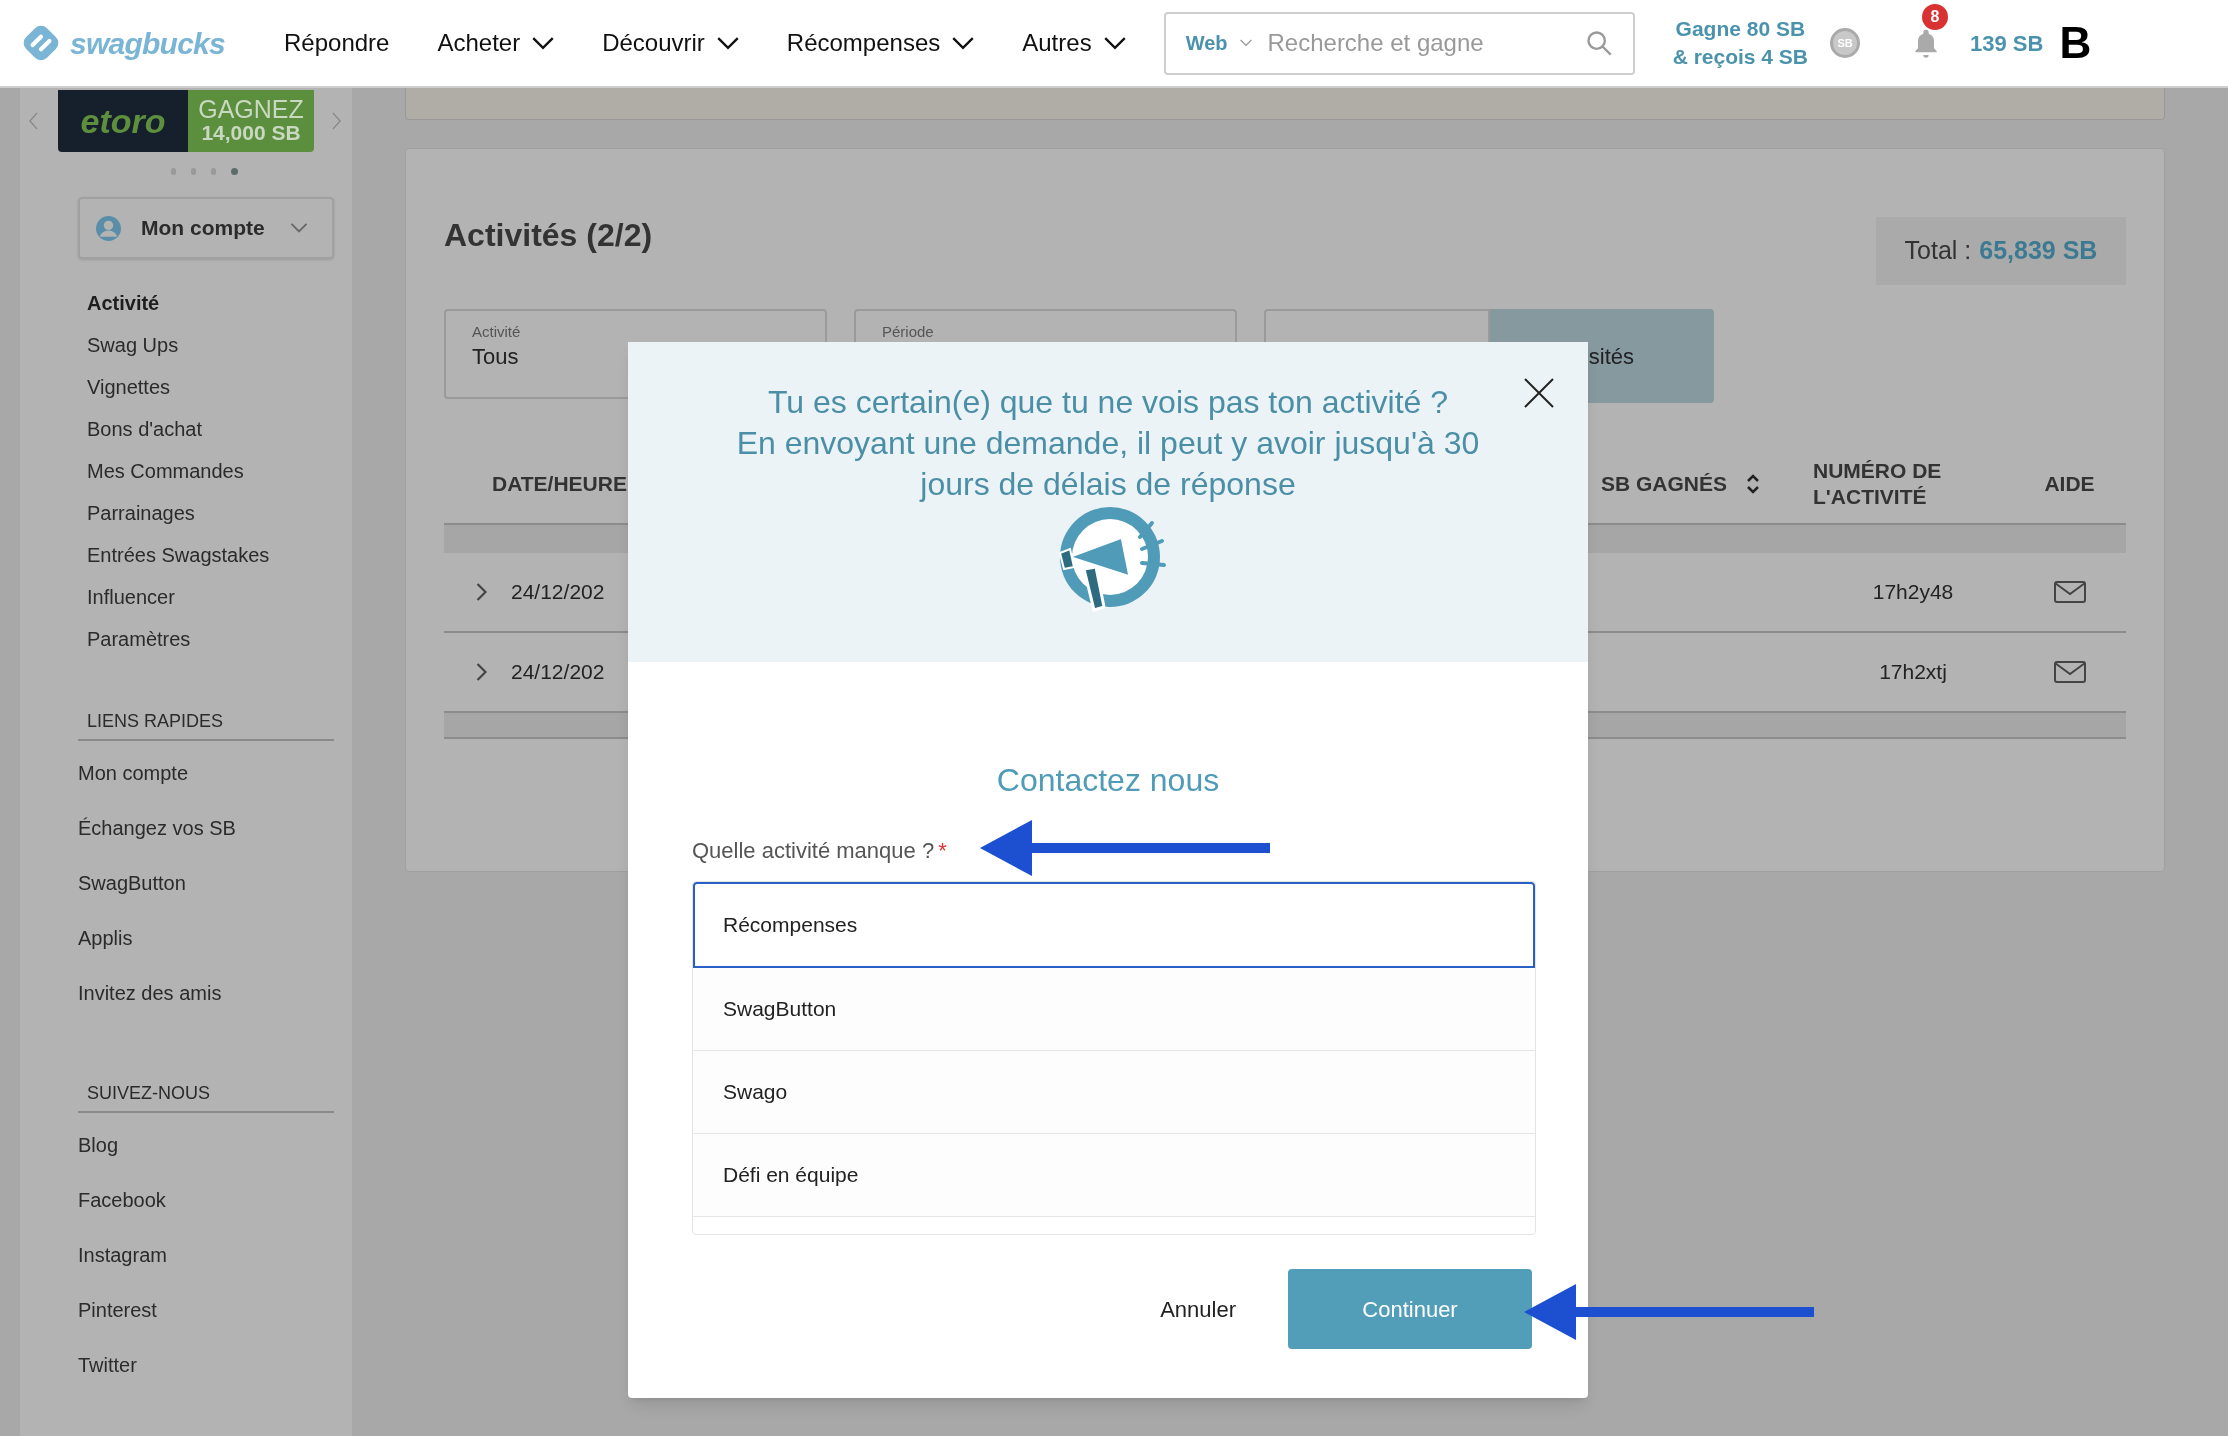 The image size is (2228, 1436). I want to click on page-title: Activités (2/2), so click(548, 235).